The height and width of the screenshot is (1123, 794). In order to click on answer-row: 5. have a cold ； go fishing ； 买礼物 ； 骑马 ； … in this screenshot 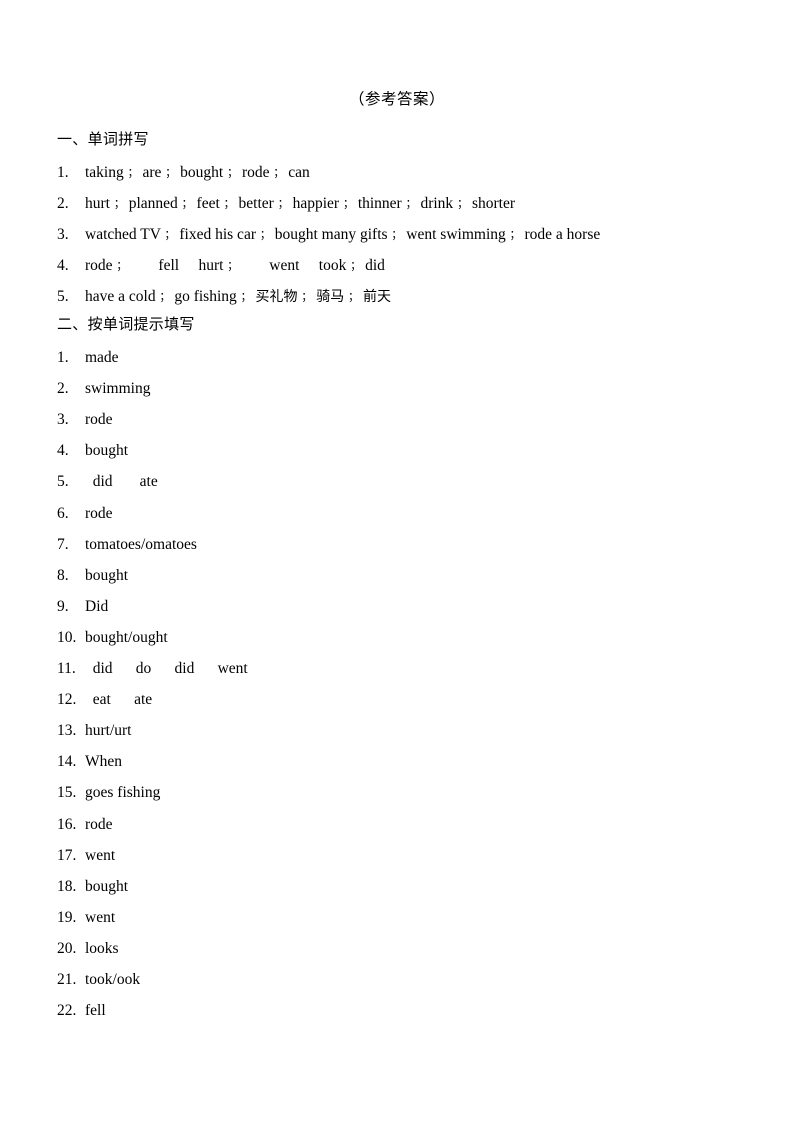, I will do `click(407, 297)`.